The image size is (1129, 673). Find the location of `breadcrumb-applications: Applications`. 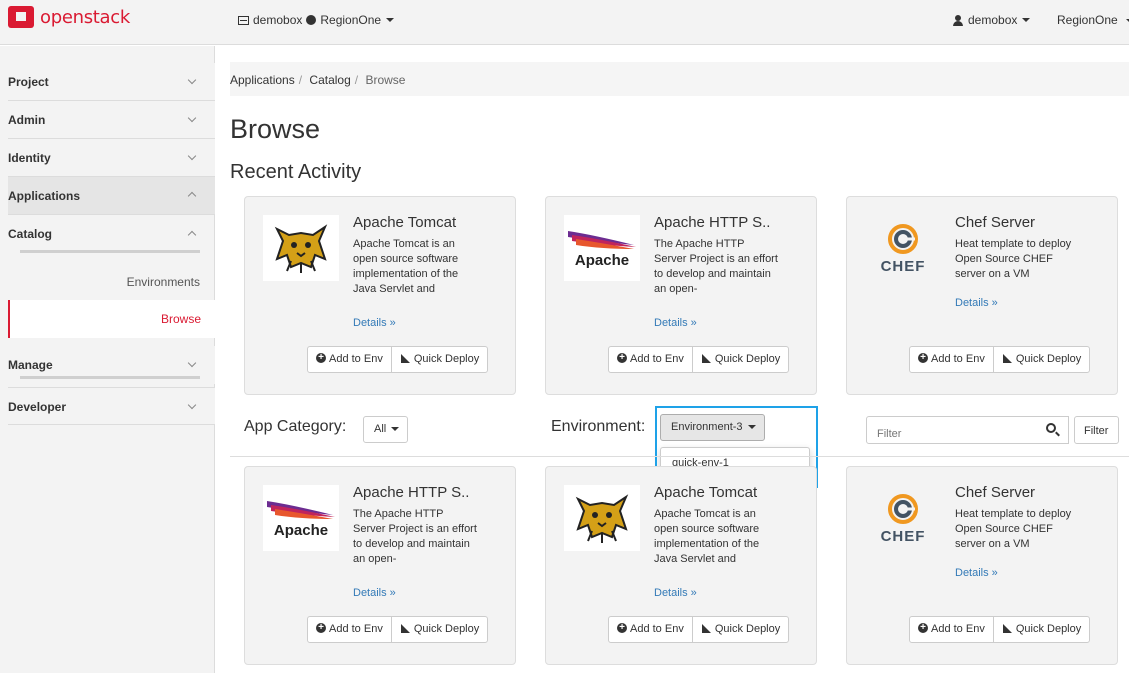

breadcrumb-applications: Applications is located at coordinates (262, 80).